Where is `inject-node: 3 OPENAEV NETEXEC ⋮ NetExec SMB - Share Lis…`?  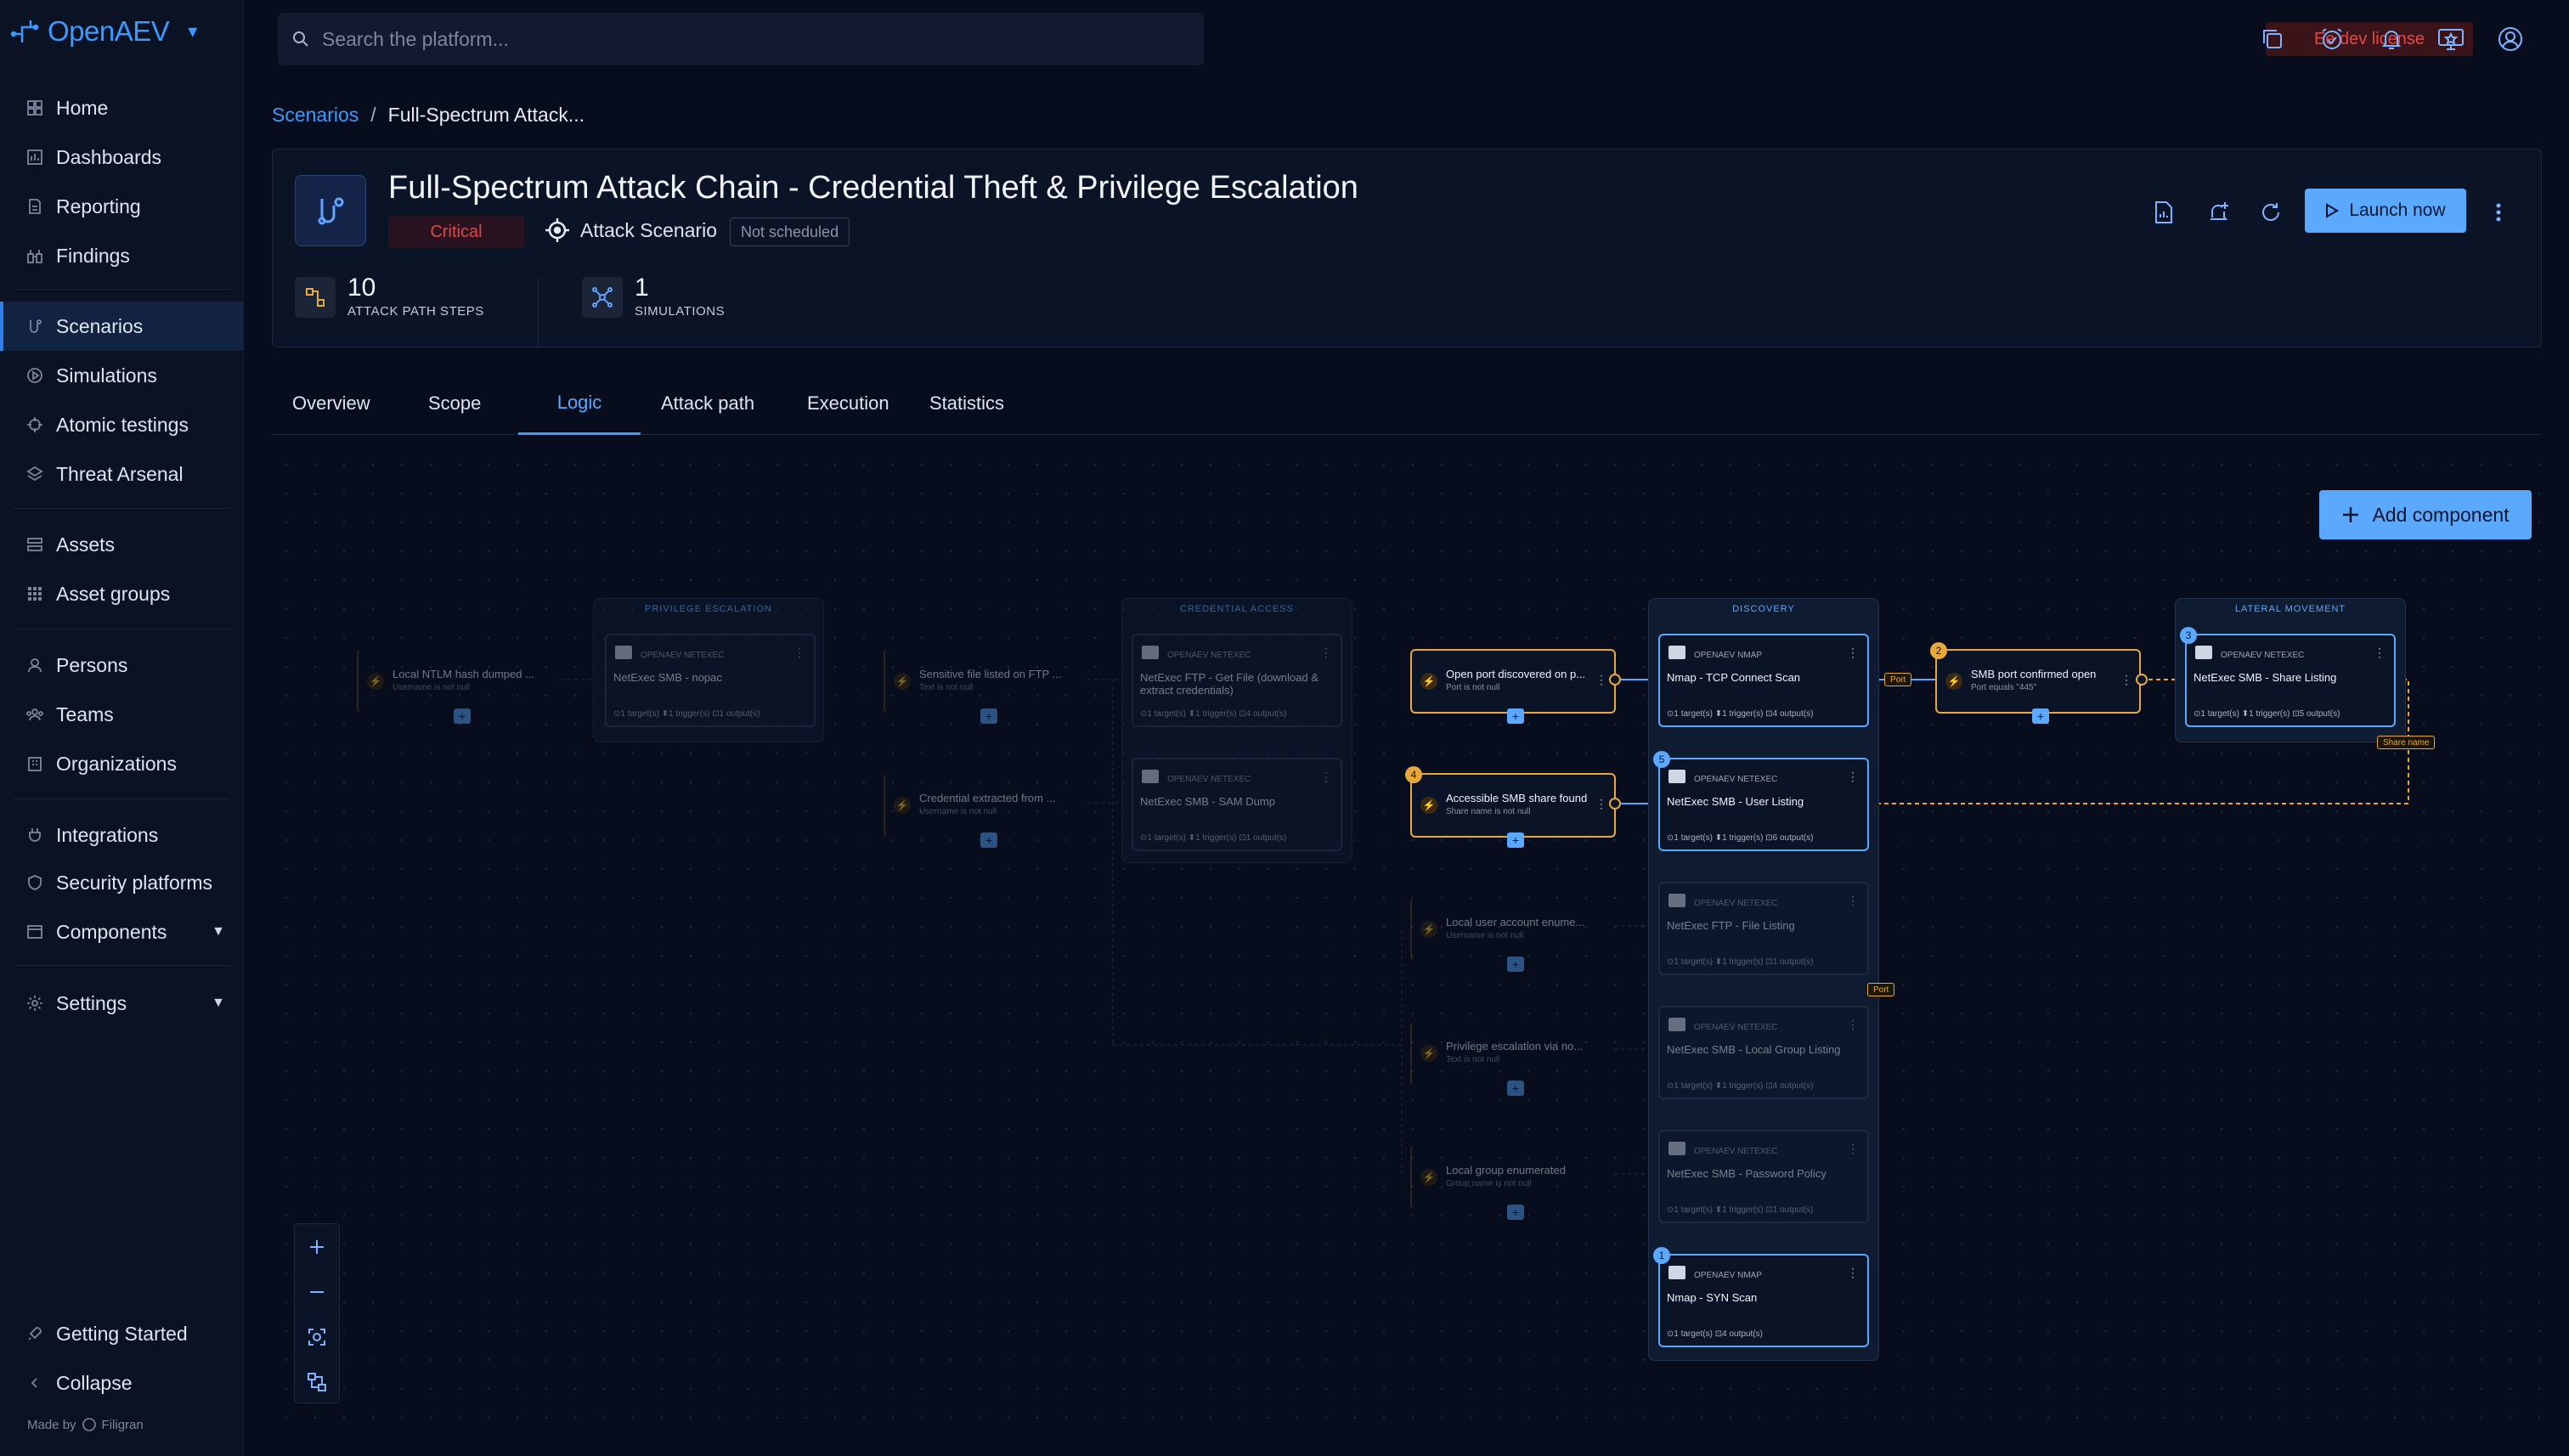 inject-node: 3 OPENAEV NETEXEC ⋮ NetExec SMB - Share Lis… is located at coordinates (2288, 677).